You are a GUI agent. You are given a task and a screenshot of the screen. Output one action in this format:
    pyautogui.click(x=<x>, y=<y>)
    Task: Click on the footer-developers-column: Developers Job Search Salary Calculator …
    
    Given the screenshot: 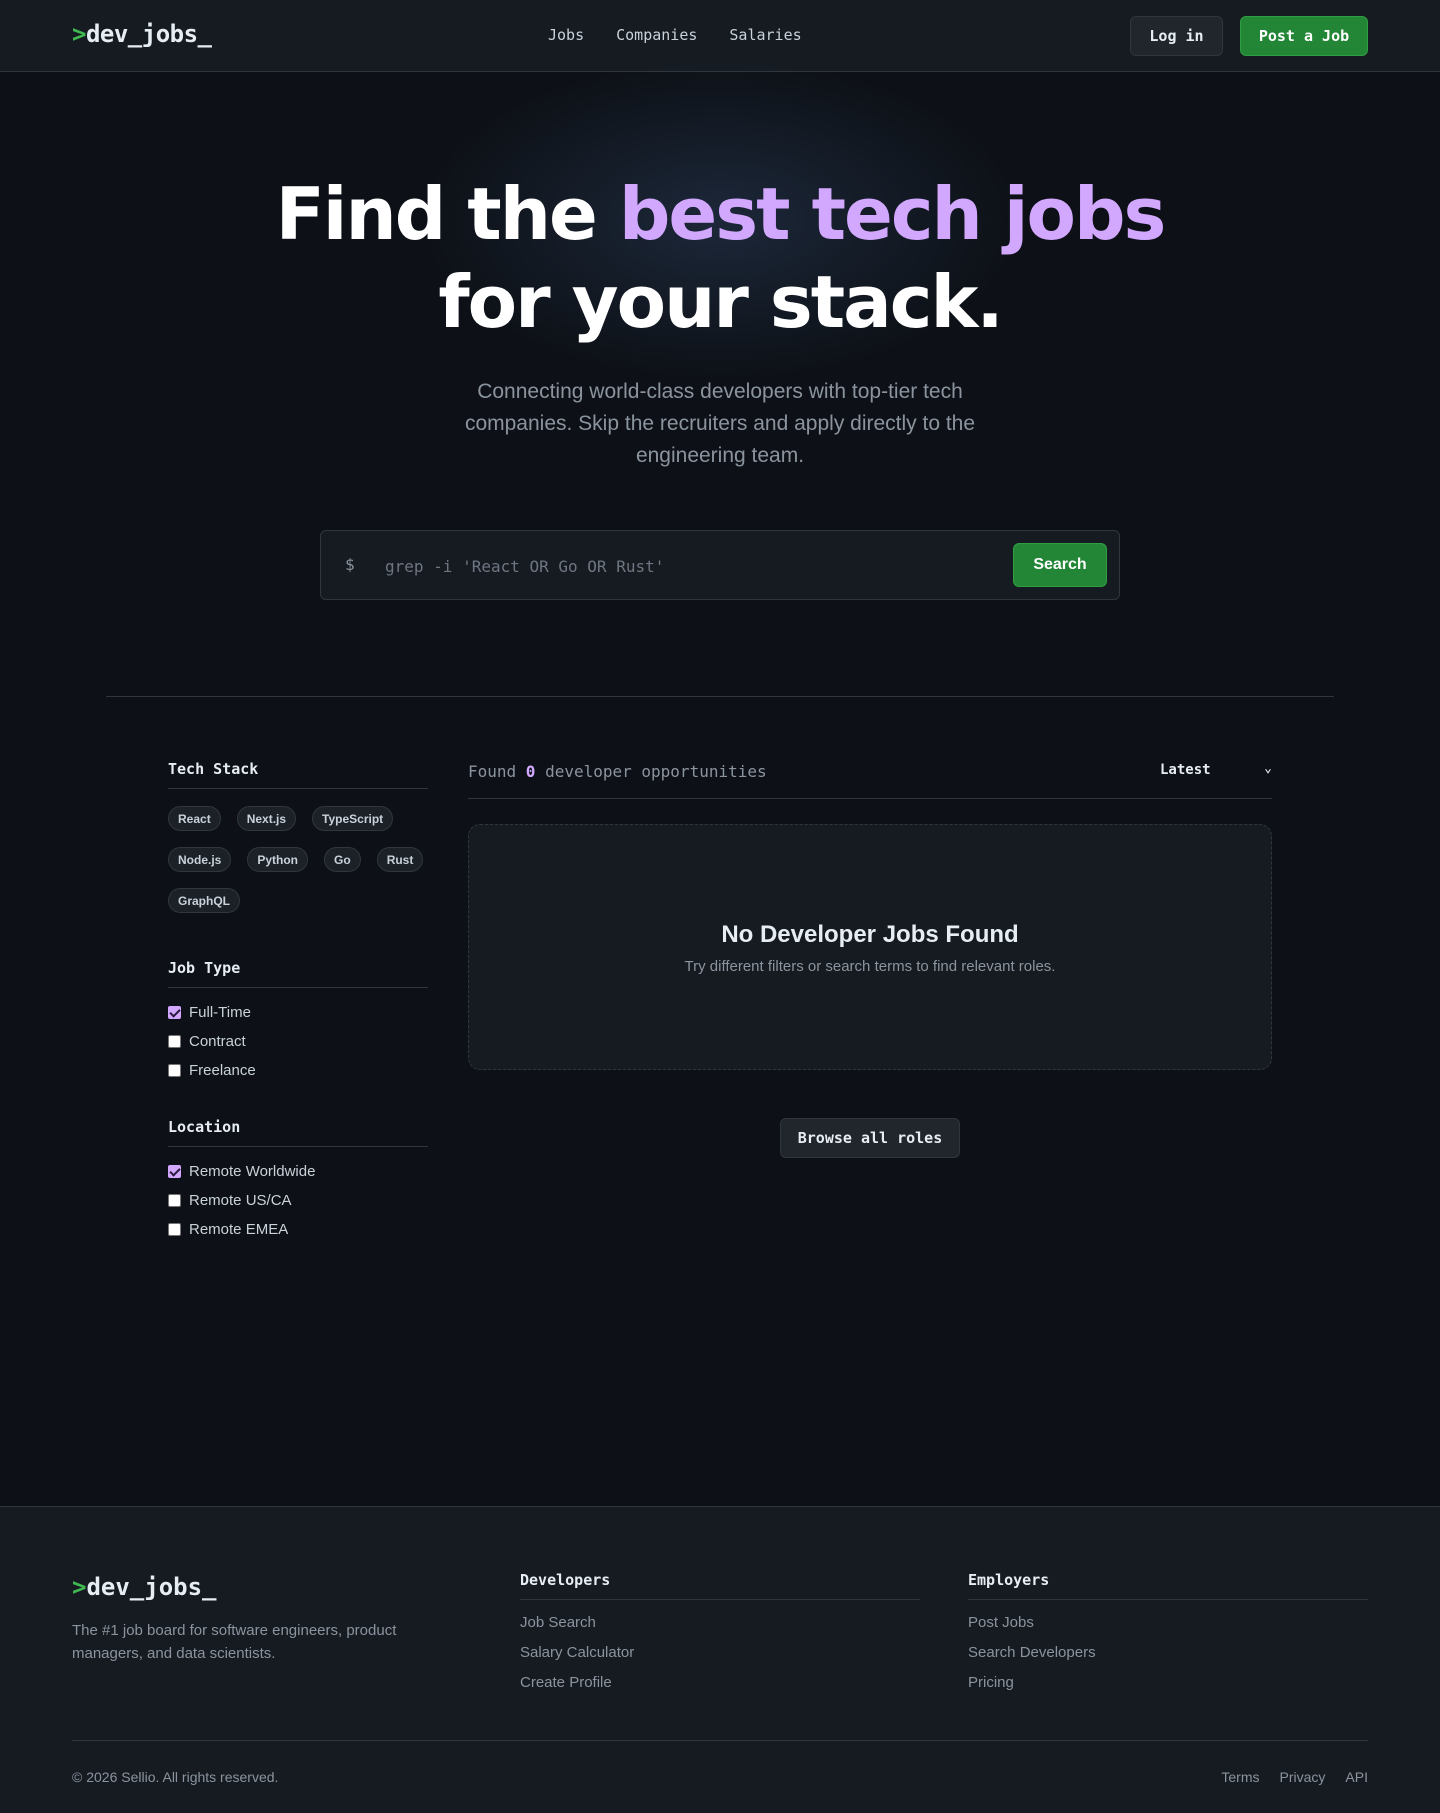 What is the action you would take?
    pyautogui.click(x=720, y=1637)
    